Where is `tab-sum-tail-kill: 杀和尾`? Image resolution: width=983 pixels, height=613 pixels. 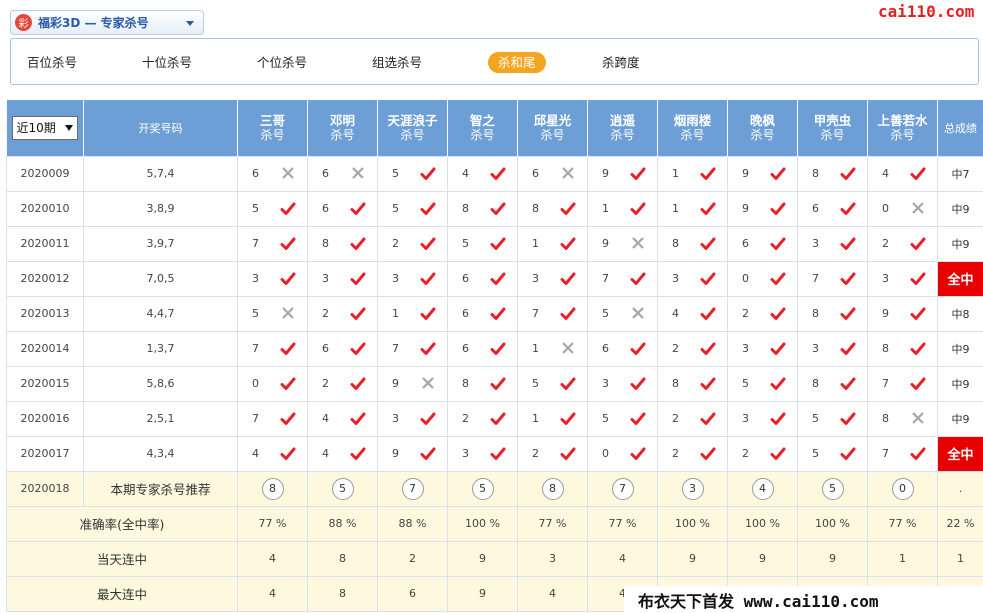
tab-sum-tail-kill: 杀和尾 is located at coordinates (517, 62).